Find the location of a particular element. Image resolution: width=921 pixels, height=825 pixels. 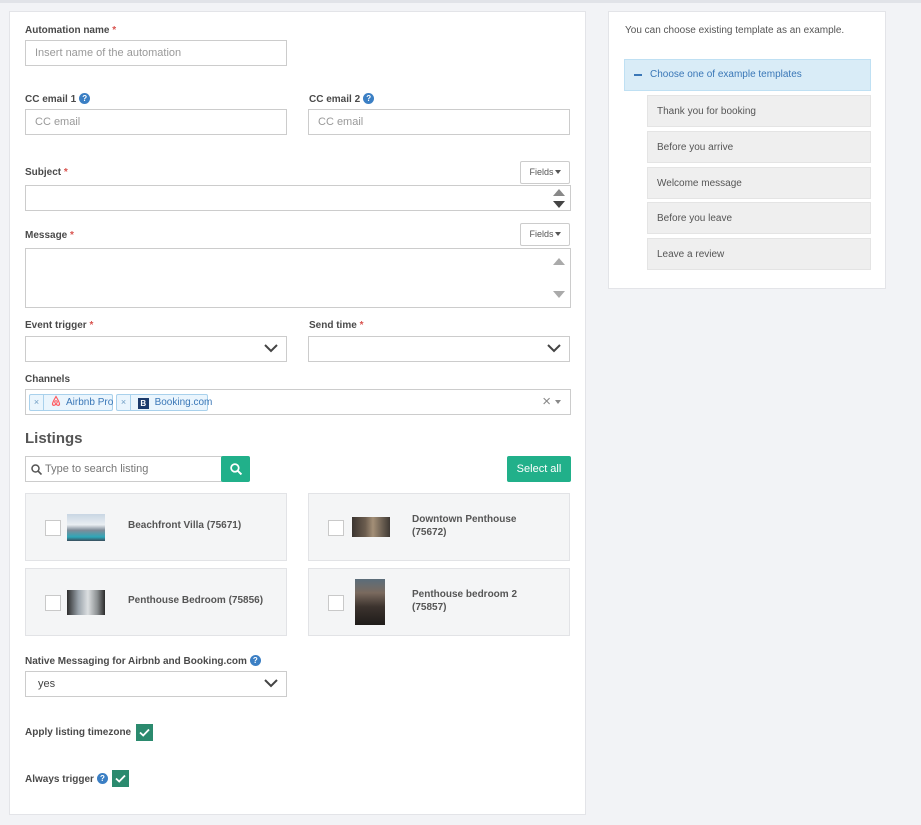

automation-name-placeholder: Insert name of the automation is located at coordinates (108, 53).